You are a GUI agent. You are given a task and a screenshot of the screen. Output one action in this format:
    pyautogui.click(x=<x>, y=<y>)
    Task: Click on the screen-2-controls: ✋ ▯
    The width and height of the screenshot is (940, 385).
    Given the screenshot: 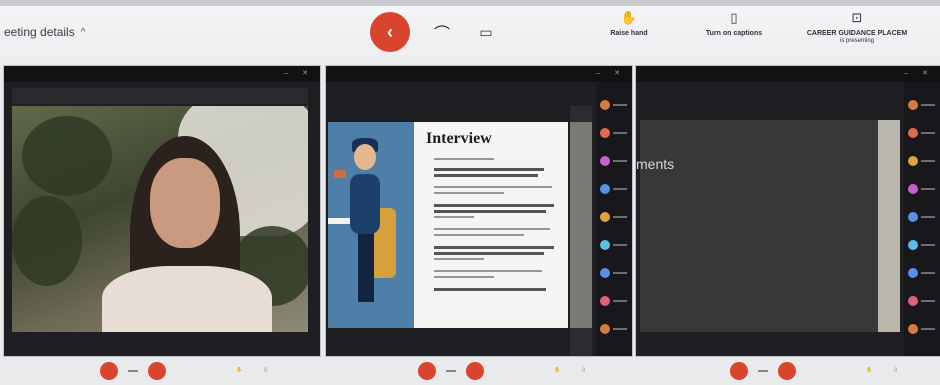 What is the action you would take?
    pyautogui.click(x=528, y=370)
    